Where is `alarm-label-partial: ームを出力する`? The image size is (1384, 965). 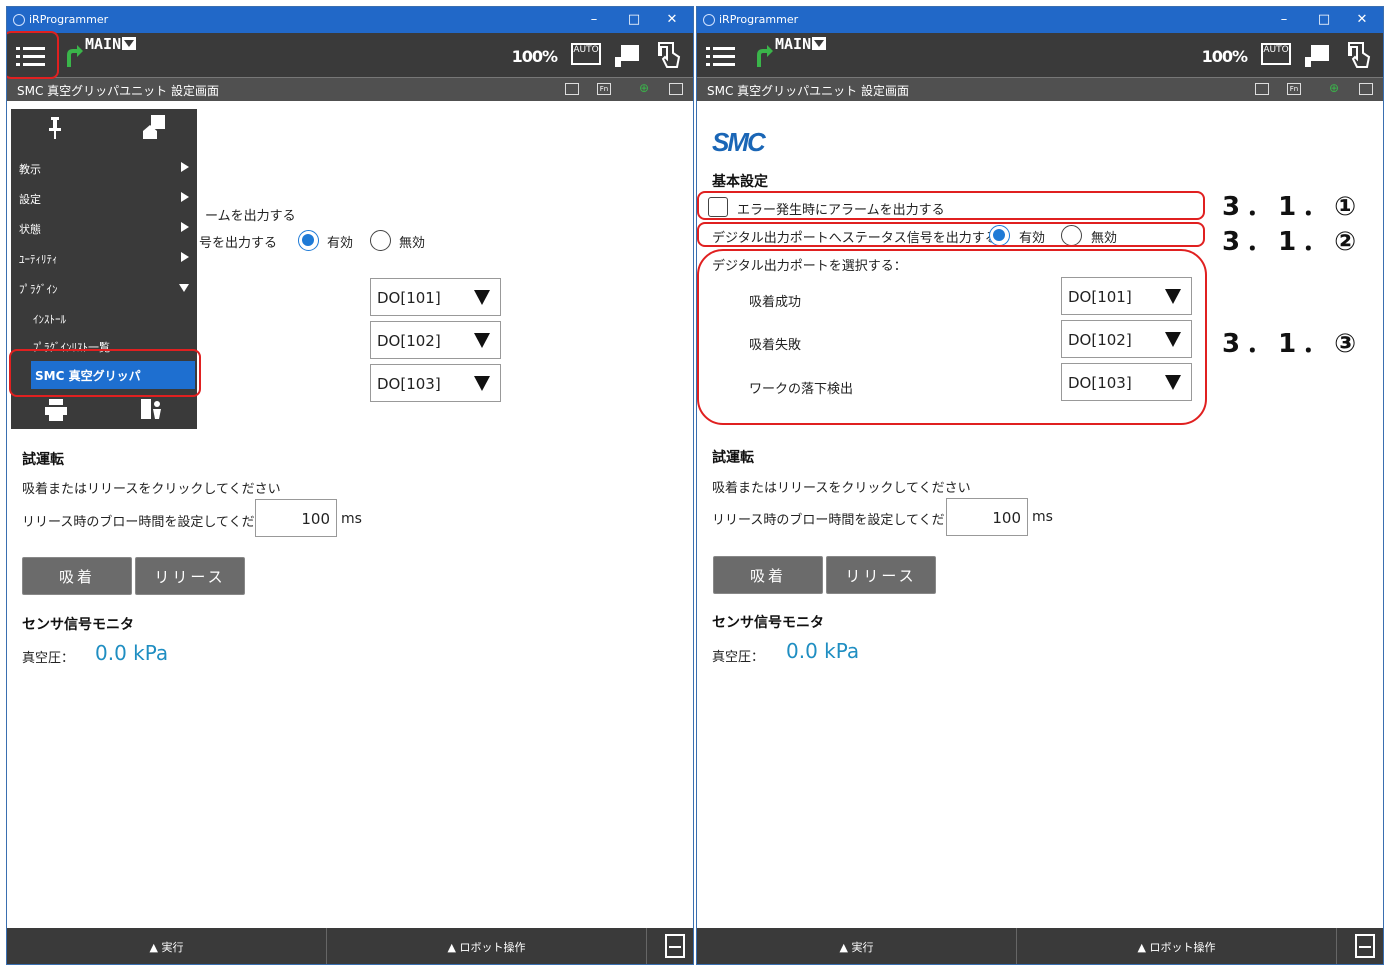
alarm-label-partial: ームを出力する is located at coordinates (250, 216).